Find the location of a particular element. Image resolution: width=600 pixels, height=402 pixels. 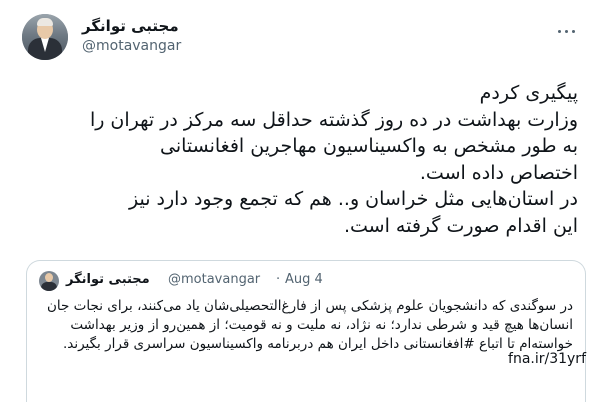

author-handle: @motavangar is located at coordinates (131, 46).